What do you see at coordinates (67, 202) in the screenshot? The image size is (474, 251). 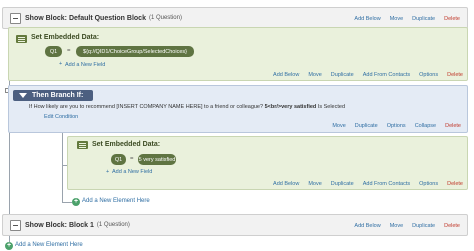 I see `flow-connector-add-inner` at bounding box center [67, 202].